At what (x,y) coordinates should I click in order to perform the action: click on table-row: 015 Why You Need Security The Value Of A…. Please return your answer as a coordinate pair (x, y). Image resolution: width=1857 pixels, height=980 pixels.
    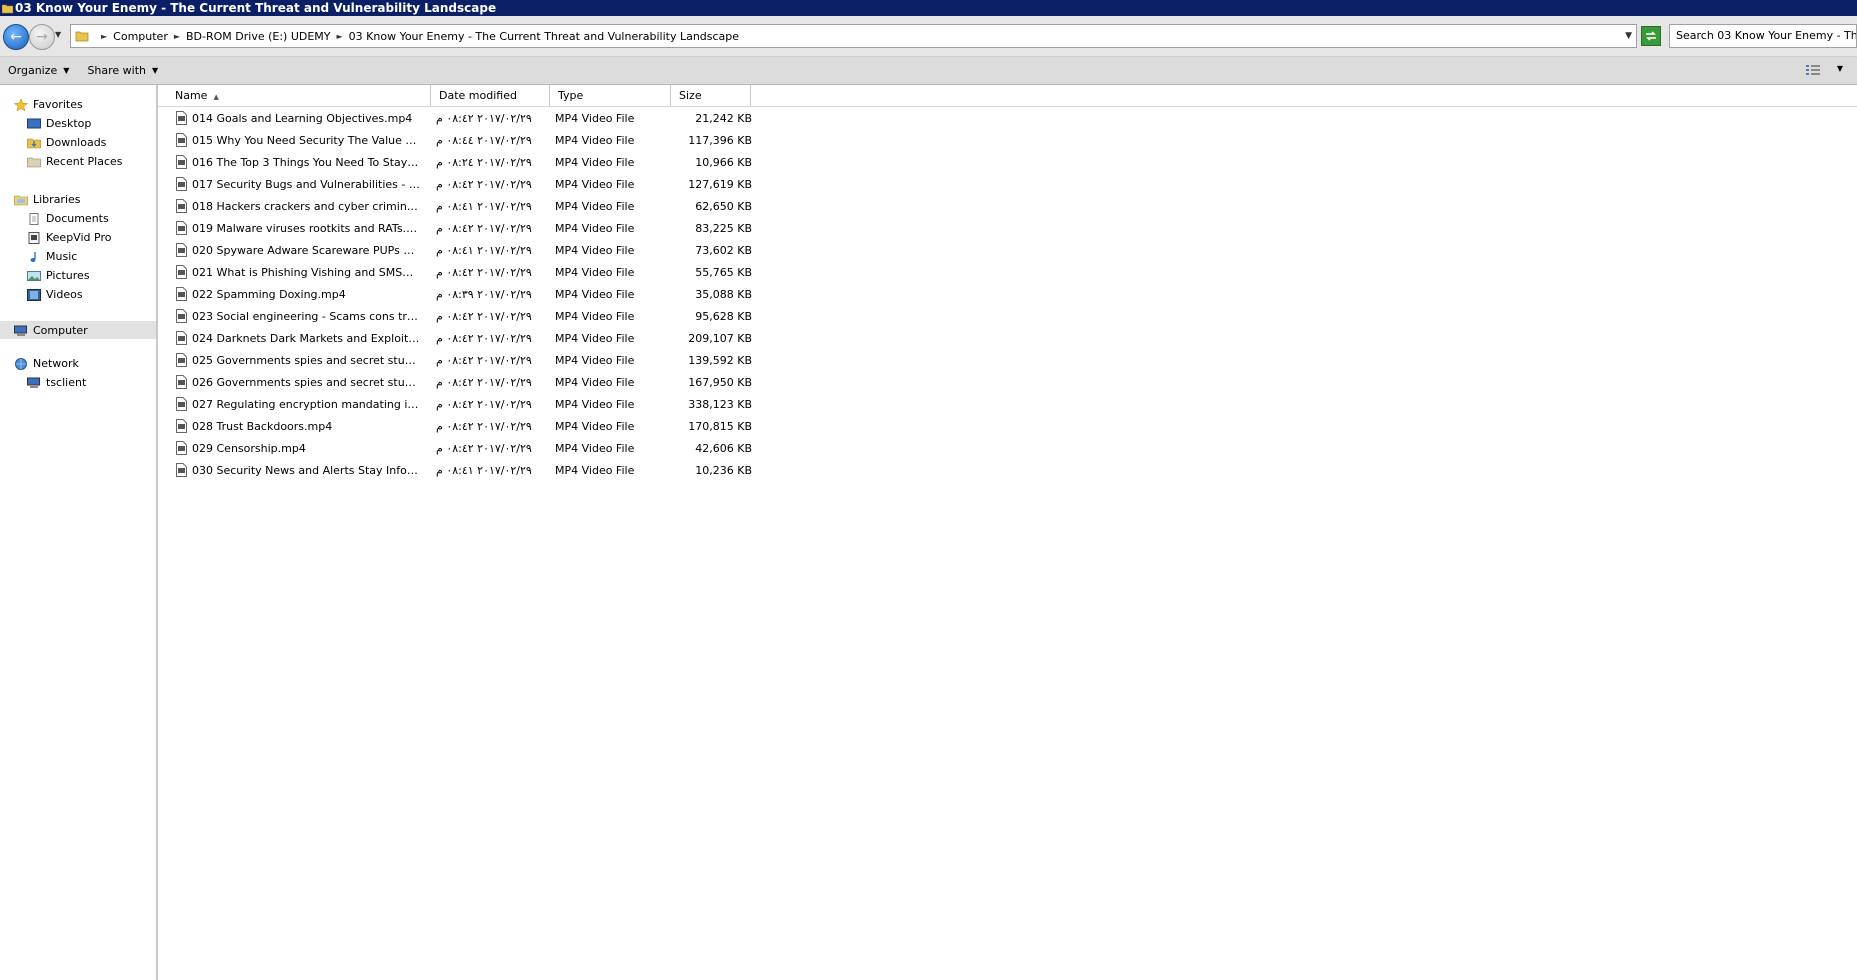
    Looking at the image, I should click on (540, 140).